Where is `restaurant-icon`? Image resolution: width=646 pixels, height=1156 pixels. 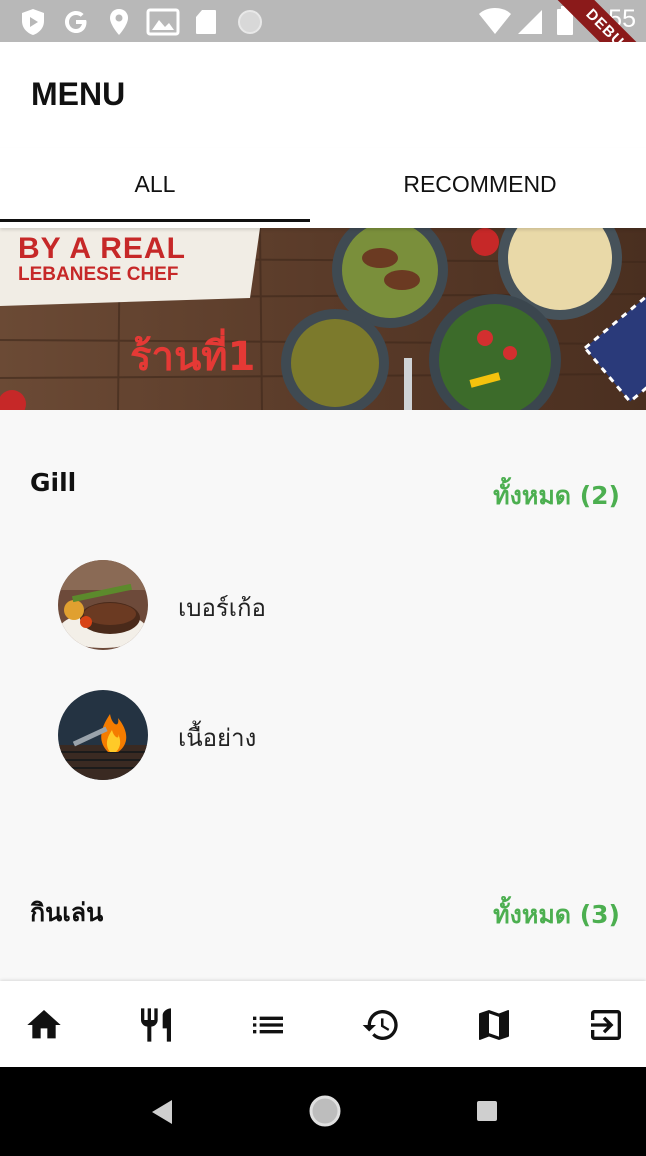
restaurant-icon is located at coordinates (156, 1025).